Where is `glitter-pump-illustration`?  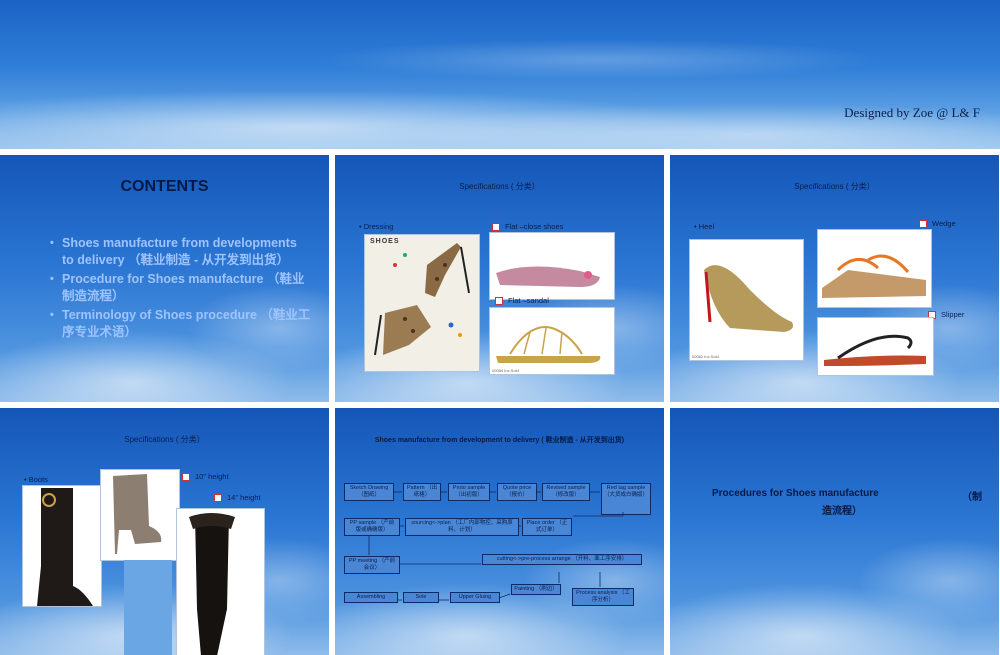
glitter-pump-illustration is located at coordinates (748, 298).